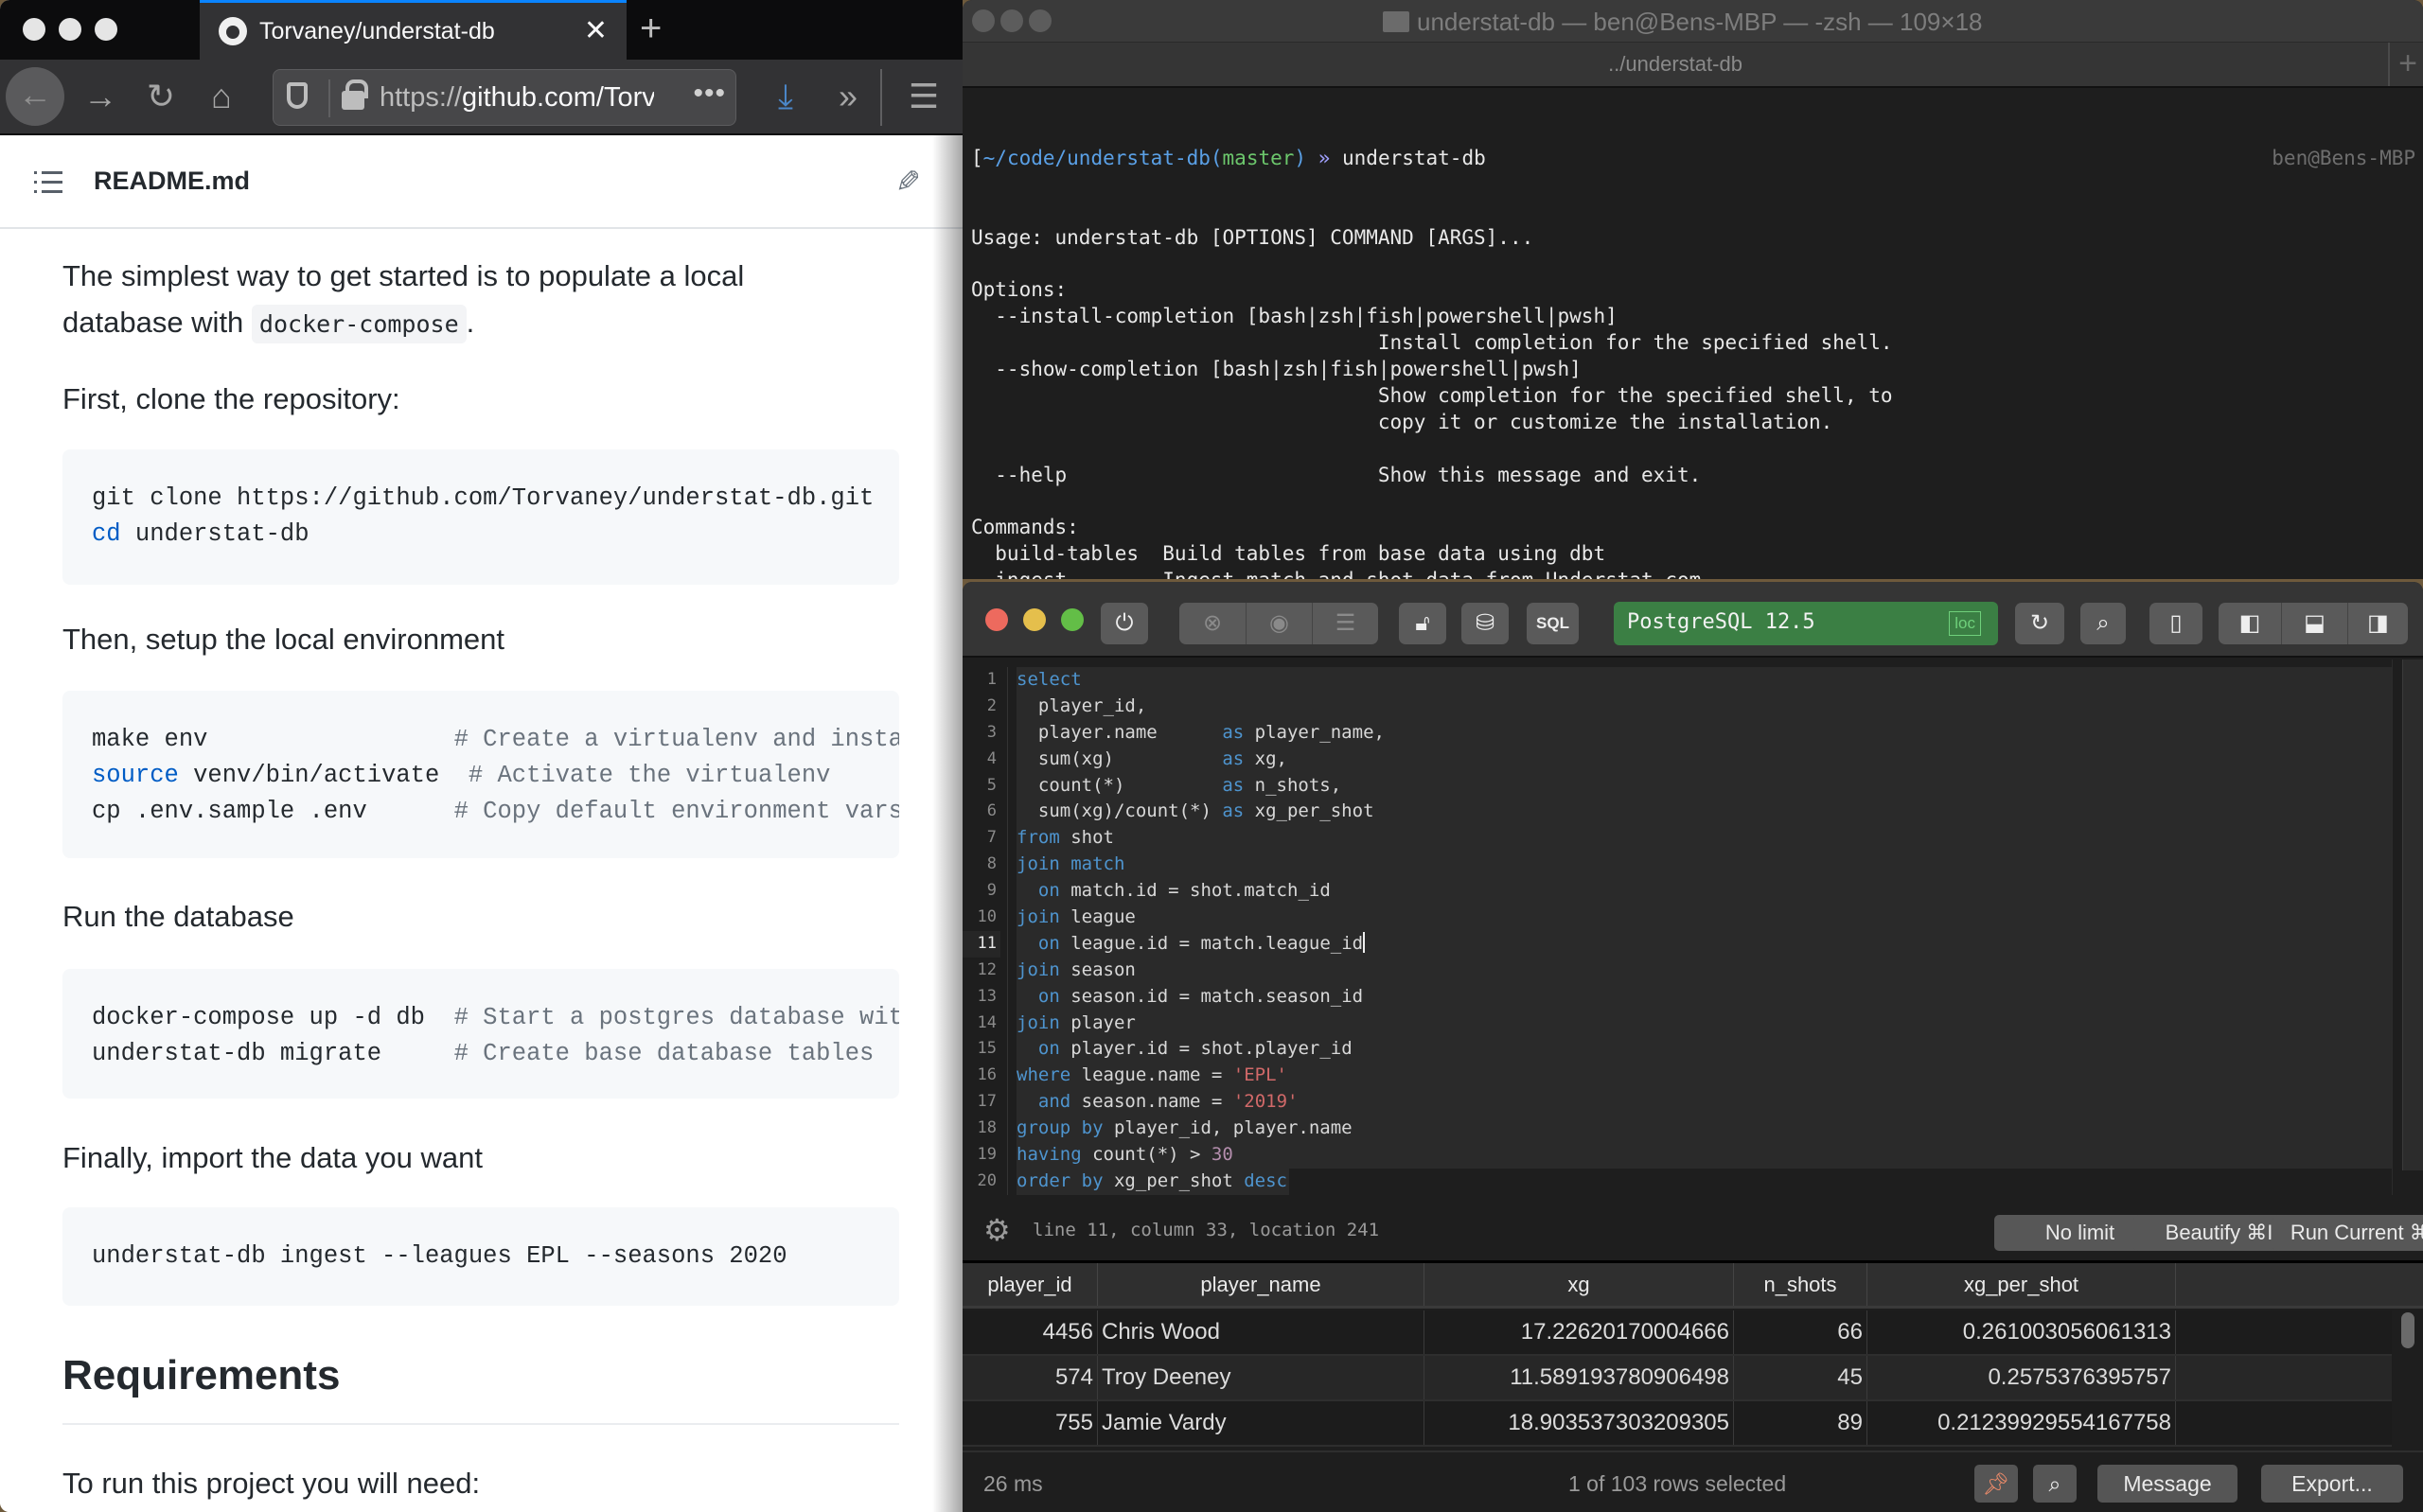 The height and width of the screenshot is (1512, 2423). What do you see at coordinates (1704, 1050) in the screenshot?
I see `sql-line: on player.id = shot.player_id` at bounding box center [1704, 1050].